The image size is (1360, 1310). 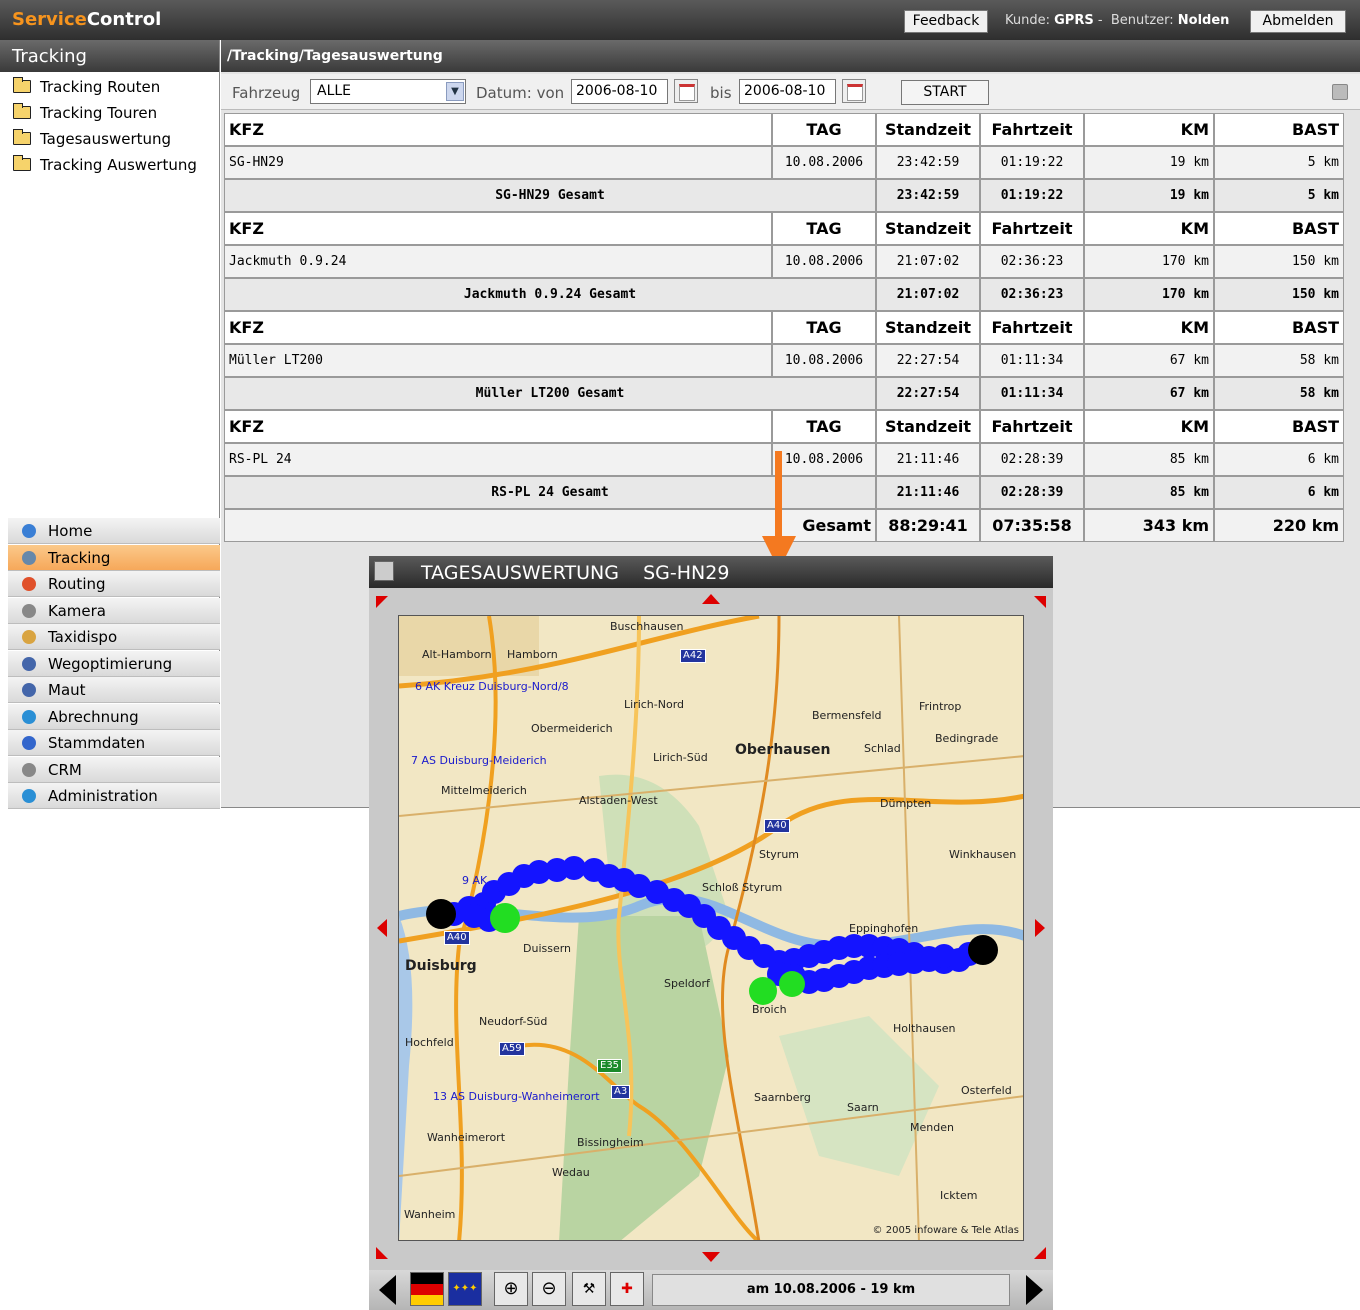 What do you see at coordinates (114, 690) in the screenshot?
I see `nav-item-maut: Maut` at bounding box center [114, 690].